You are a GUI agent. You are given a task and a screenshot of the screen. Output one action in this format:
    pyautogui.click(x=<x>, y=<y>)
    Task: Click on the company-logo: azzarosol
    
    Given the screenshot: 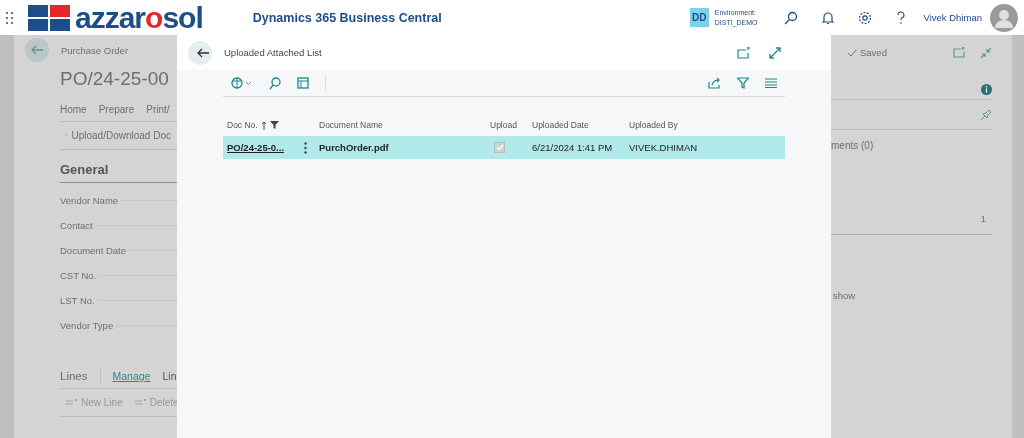 What is the action you would take?
    pyautogui.click(x=139, y=17)
    